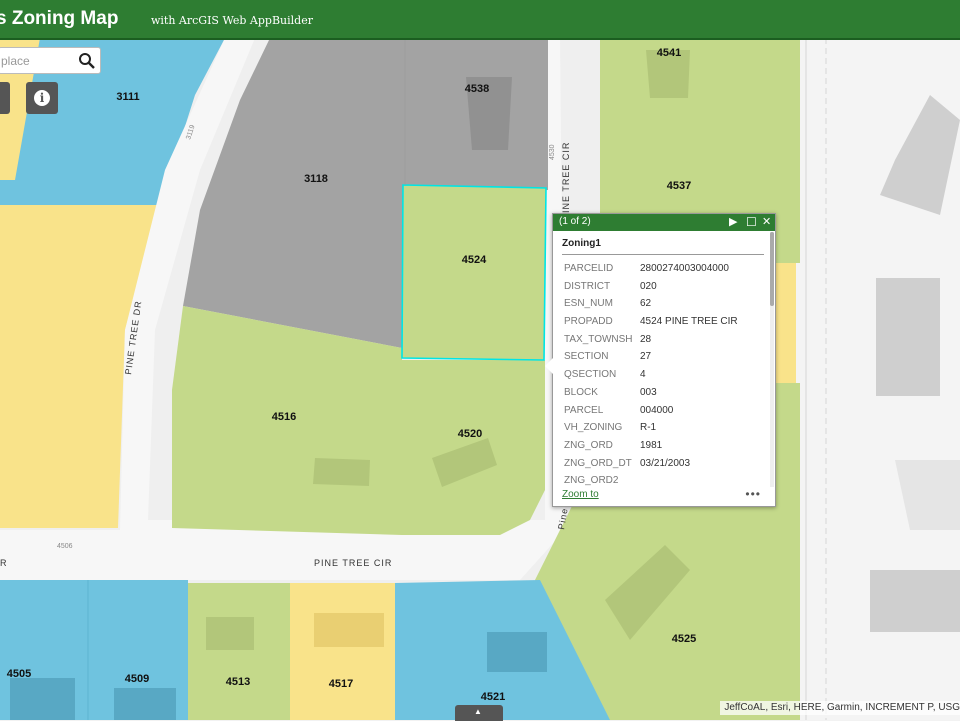 This screenshot has height=721, width=960. Describe the element at coordinates (480, 20) in the screenshot. I see `app-header: s Zoning Map with ArcGIS Web AppBuilder` at that location.